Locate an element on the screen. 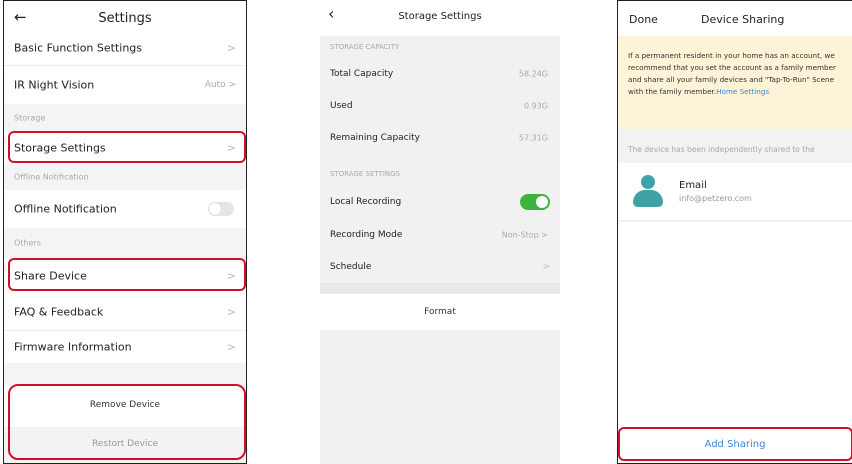 The height and width of the screenshot is (464, 852). section-header-storage: Storage is located at coordinates (125, 117).